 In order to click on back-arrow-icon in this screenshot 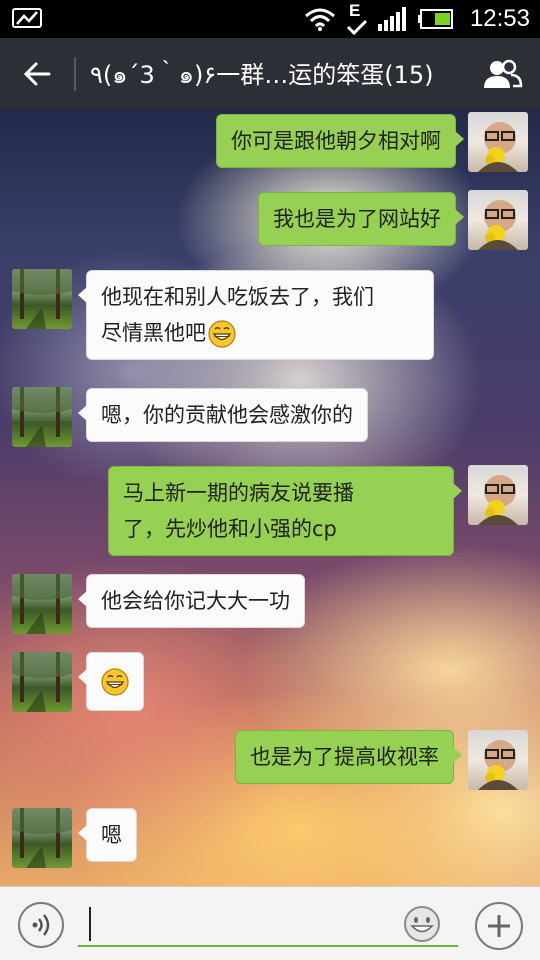, I will do `click(37, 74)`.